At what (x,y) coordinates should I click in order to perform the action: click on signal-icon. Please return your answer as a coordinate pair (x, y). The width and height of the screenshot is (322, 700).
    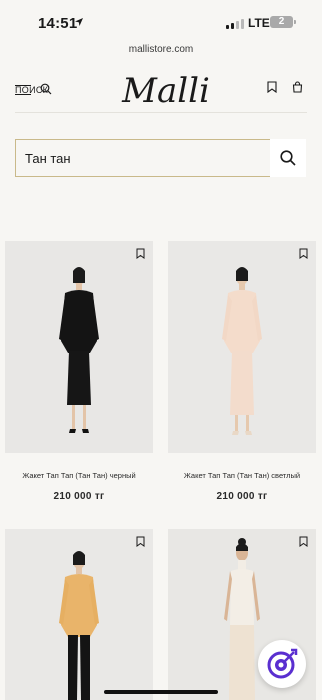
    Looking at the image, I should click on (235, 23).